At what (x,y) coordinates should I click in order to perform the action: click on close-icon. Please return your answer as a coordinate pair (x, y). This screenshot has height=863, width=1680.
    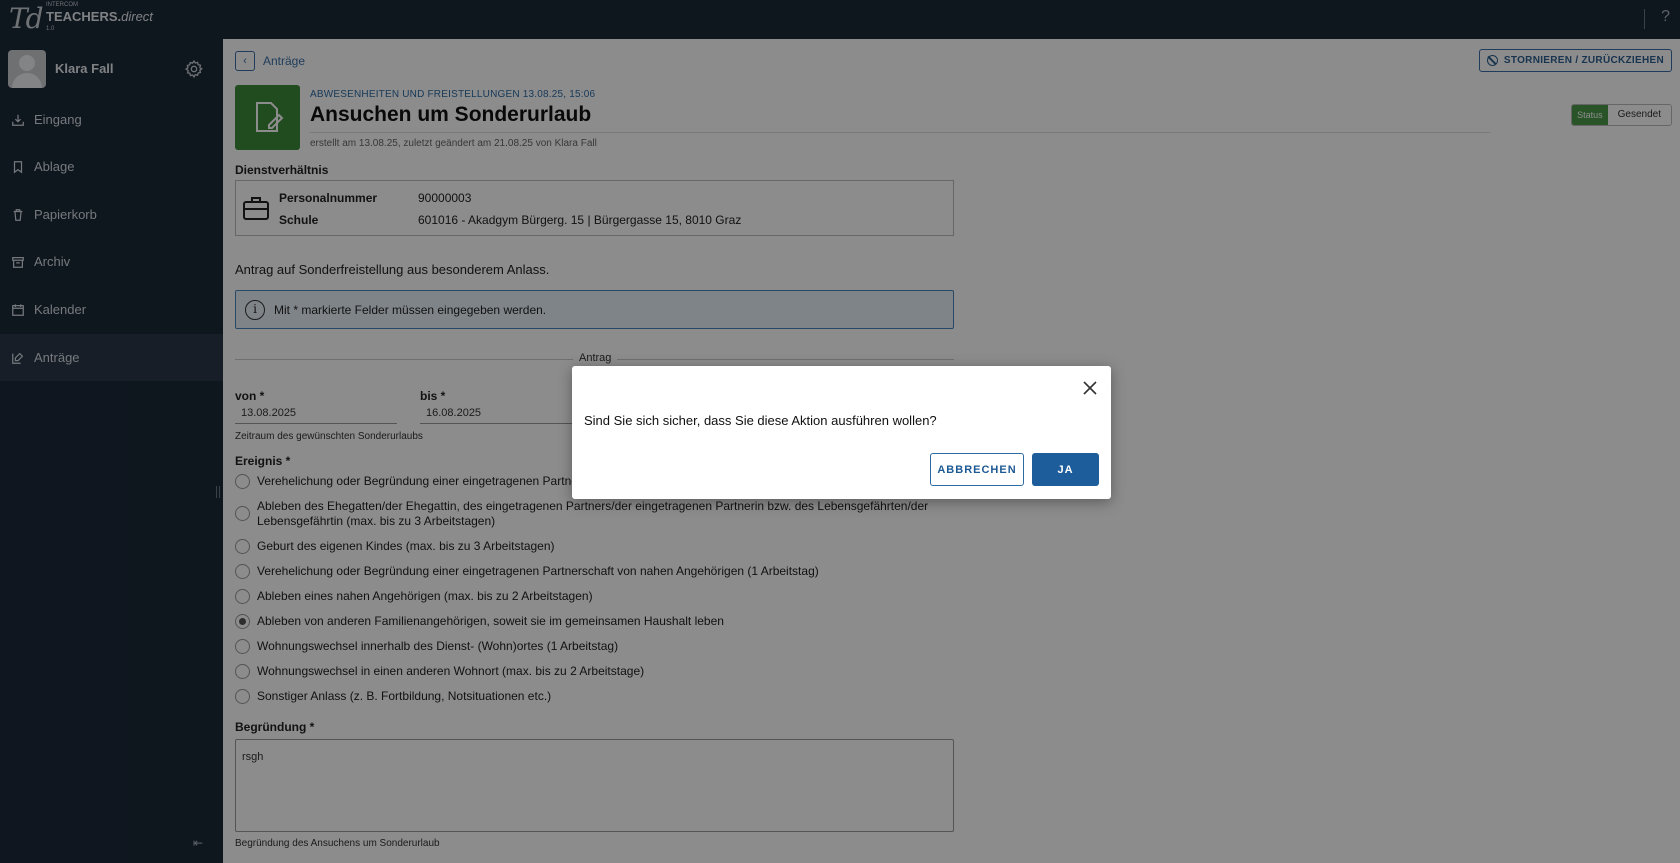
    Looking at the image, I should click on (1090, 388).